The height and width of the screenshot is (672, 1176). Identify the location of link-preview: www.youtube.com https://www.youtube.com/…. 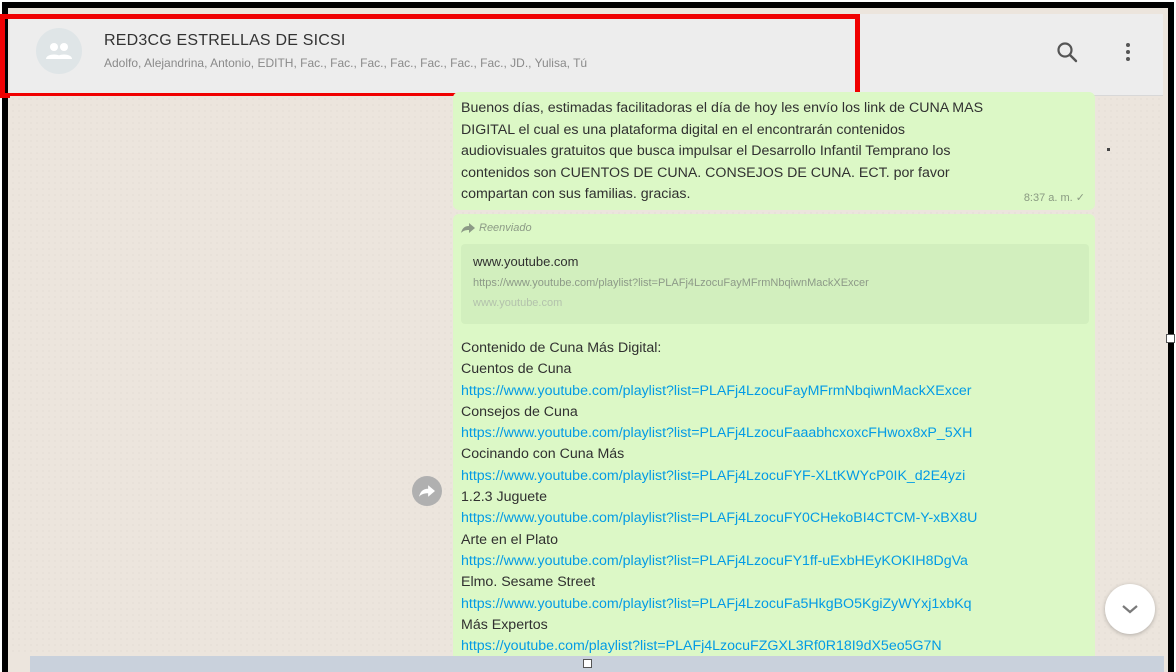
(775, 284).